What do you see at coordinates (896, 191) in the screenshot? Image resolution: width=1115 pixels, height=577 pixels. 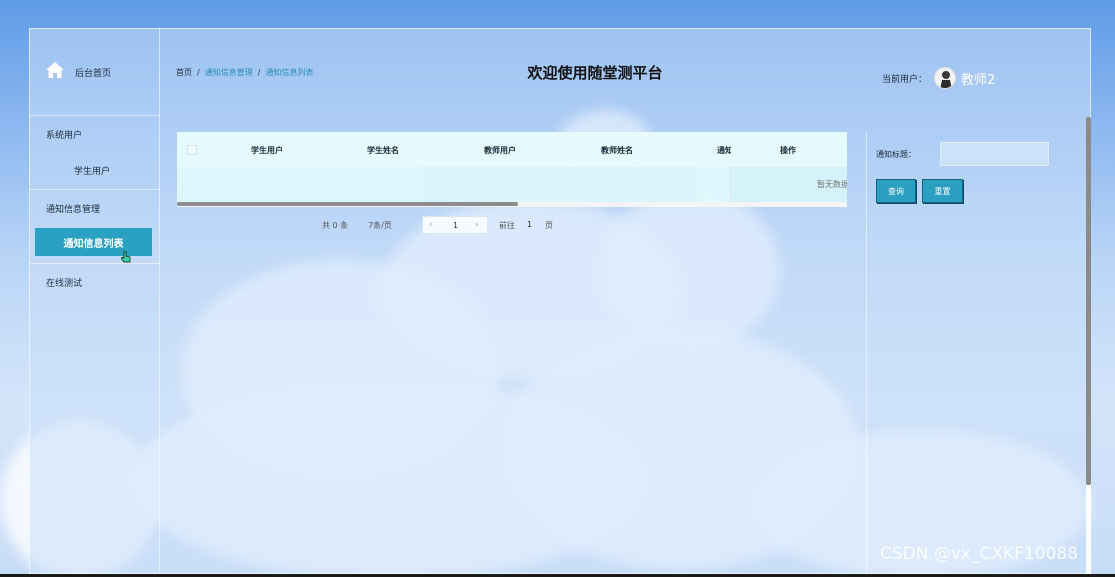 I see `query-button: 查询` at bounding box center [896, 191].